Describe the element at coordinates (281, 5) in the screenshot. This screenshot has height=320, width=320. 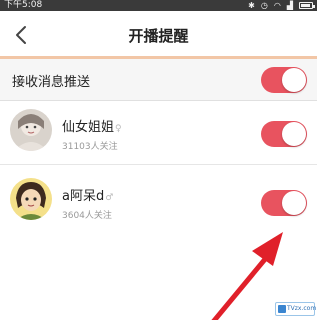
I see `status-icons: ✱ ◷ ◠ ▟` at that location.